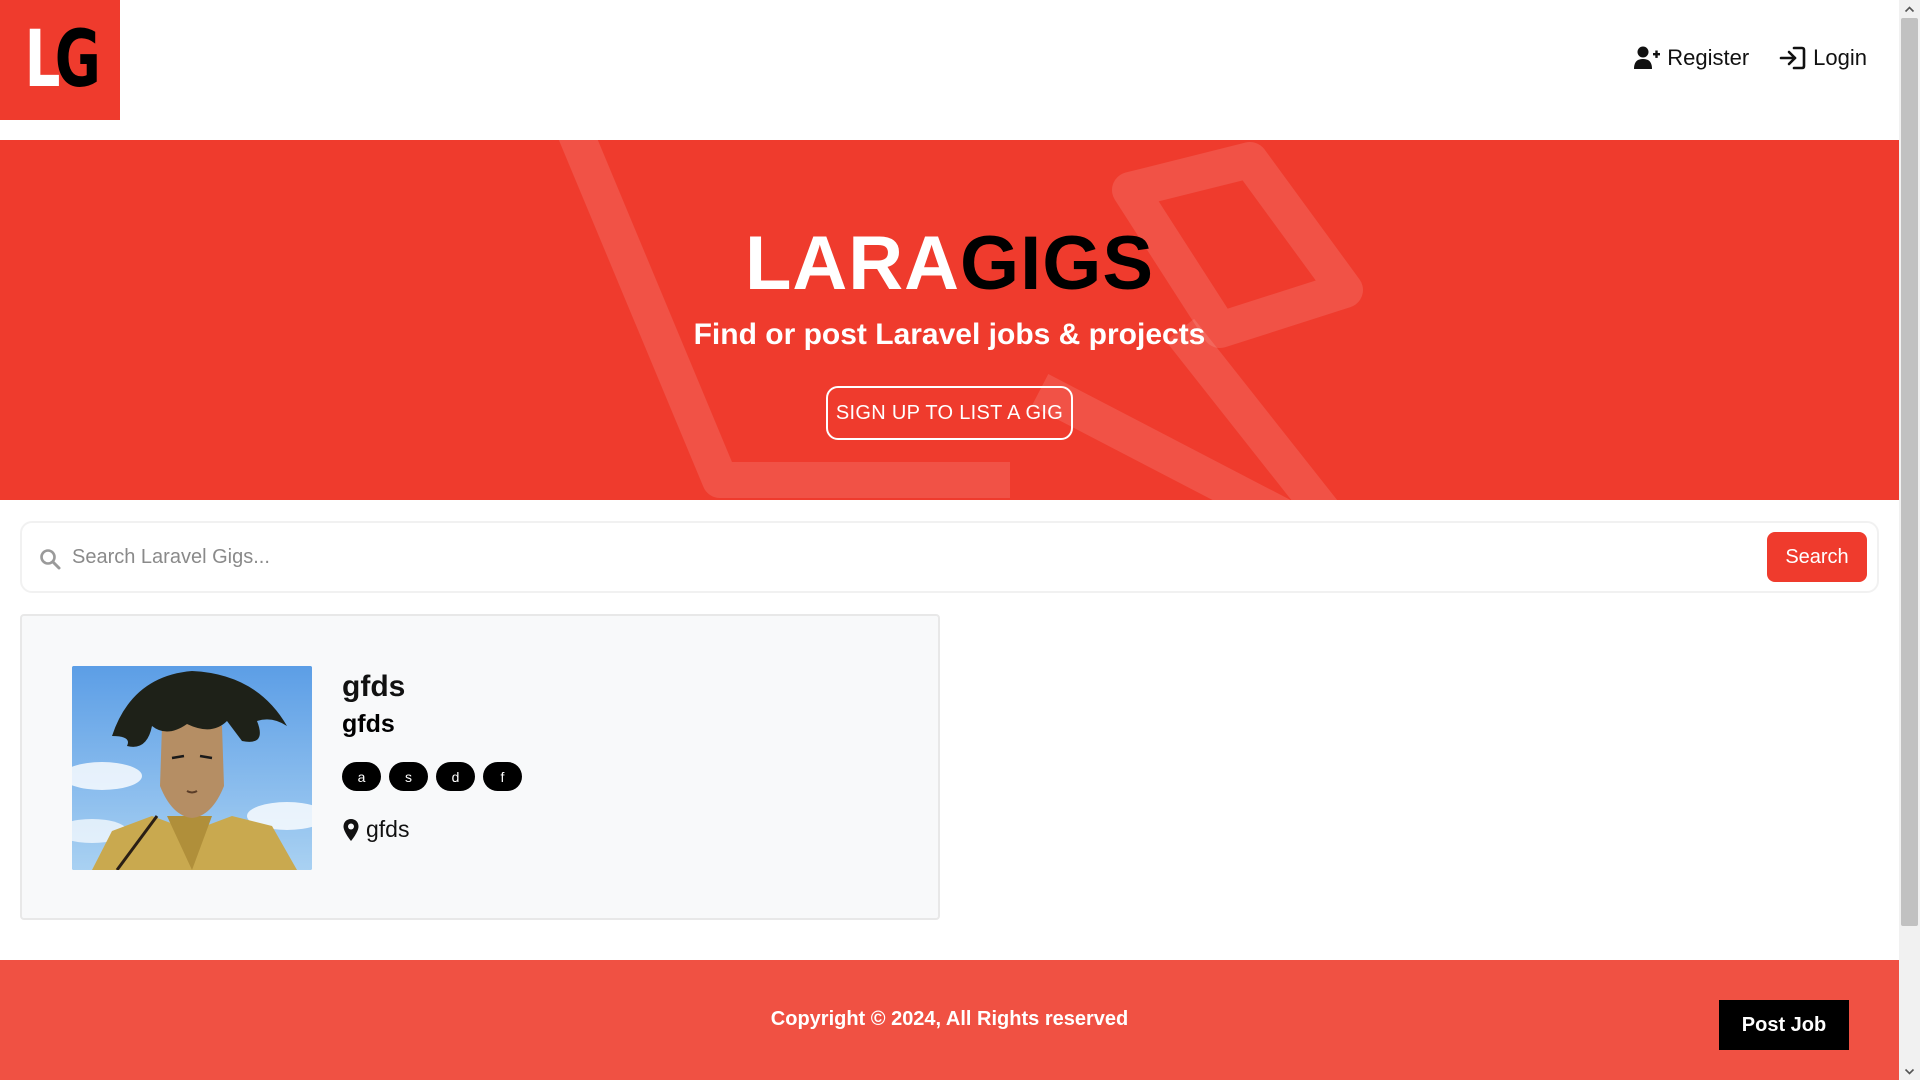  What do you see at coordinates (1909, 1071) in the screenshot?
I see `scroll-down-arrow-icon` at bounding box center [1909, 1071].